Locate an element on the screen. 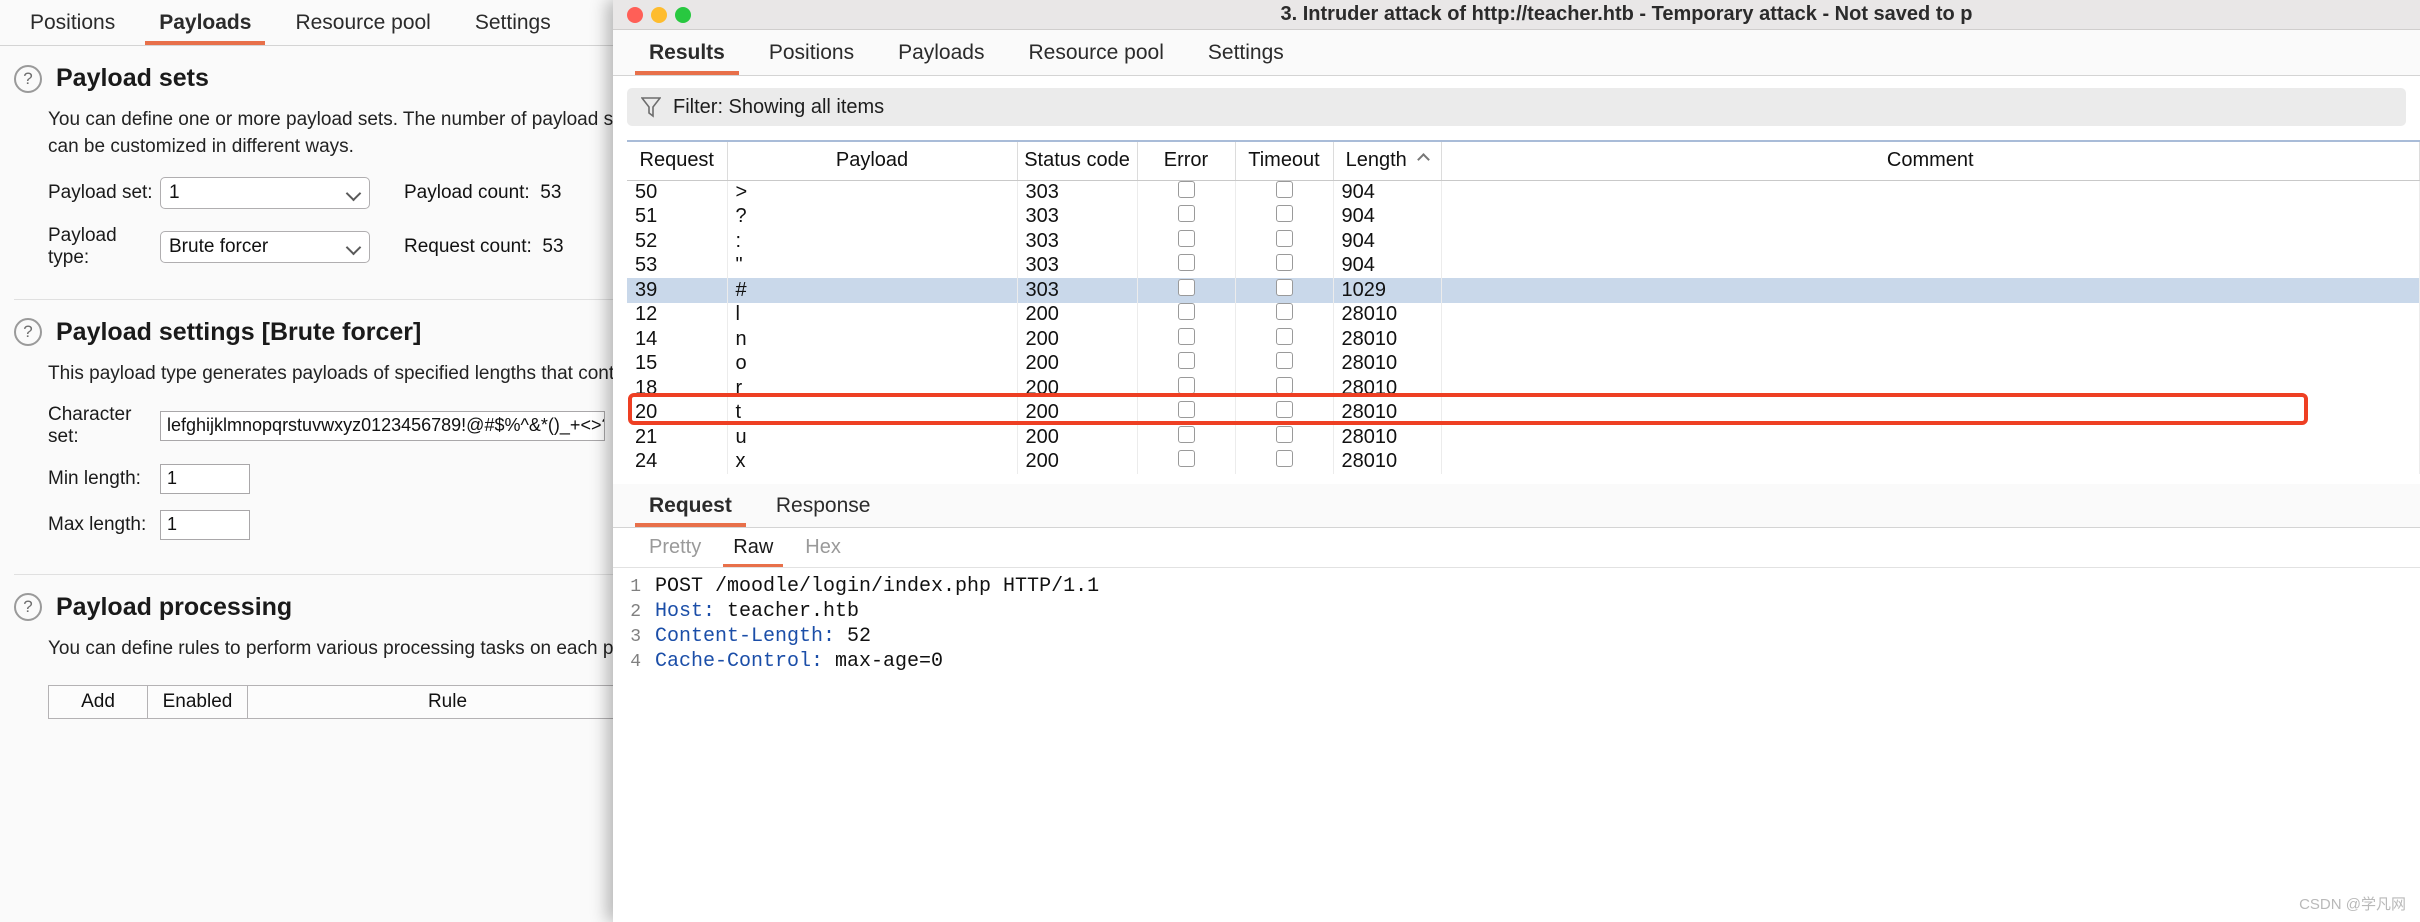  back-tab-payloads: Payloads is located at coordinates (205, 22).